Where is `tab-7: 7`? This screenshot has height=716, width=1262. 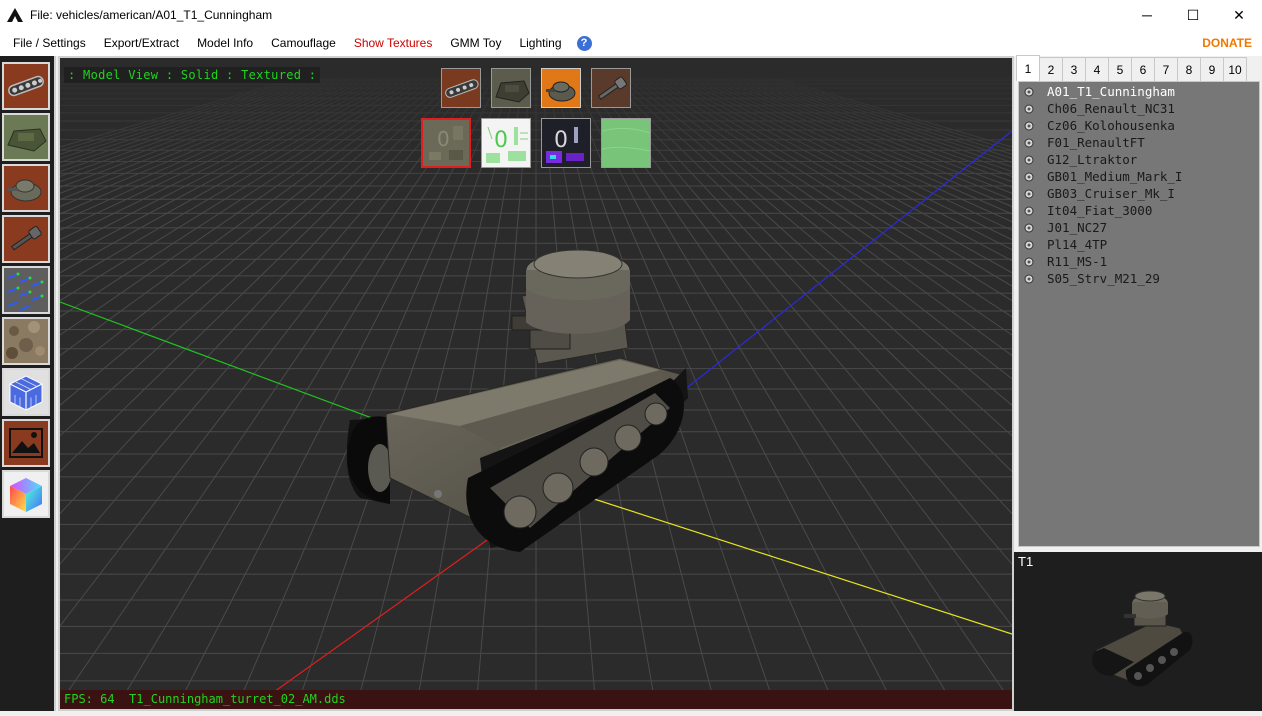
tab-7: 7 is located at coordinates (1166, 69).